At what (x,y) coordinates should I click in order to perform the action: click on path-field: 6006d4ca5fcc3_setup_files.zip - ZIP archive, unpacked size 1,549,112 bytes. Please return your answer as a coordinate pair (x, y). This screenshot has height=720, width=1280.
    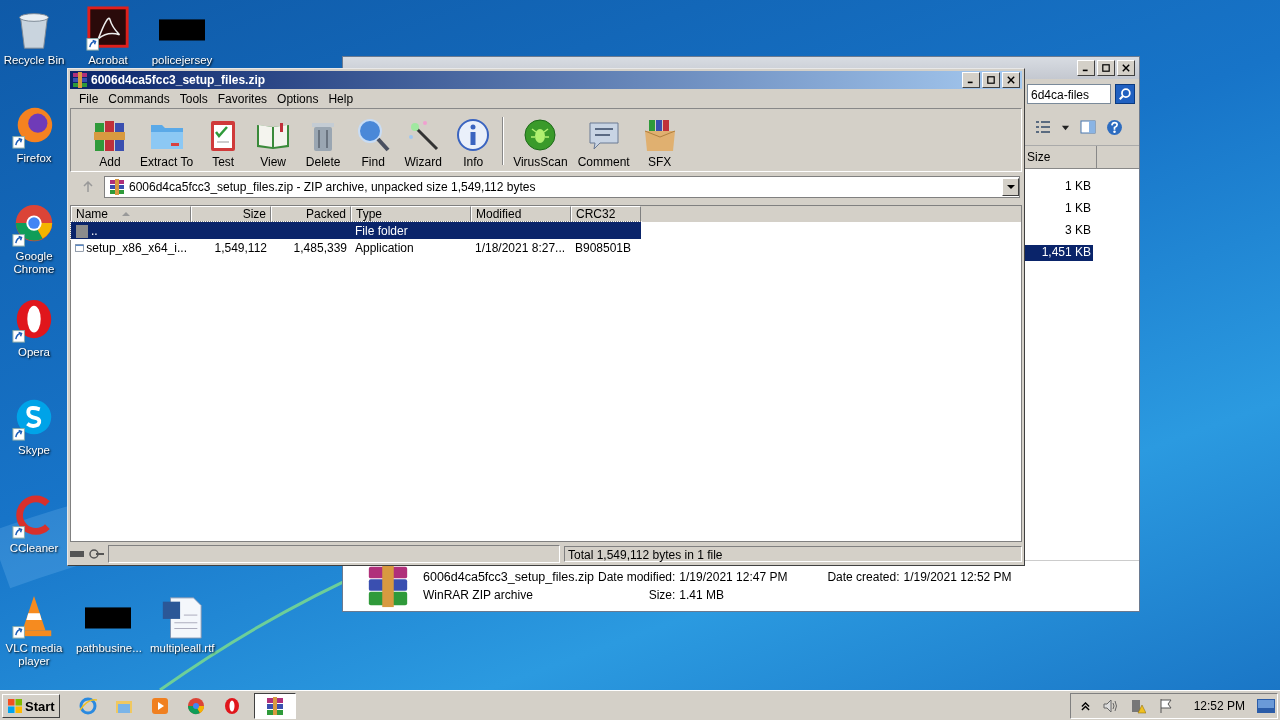
    Looking at the image, I should click on (562, 187).